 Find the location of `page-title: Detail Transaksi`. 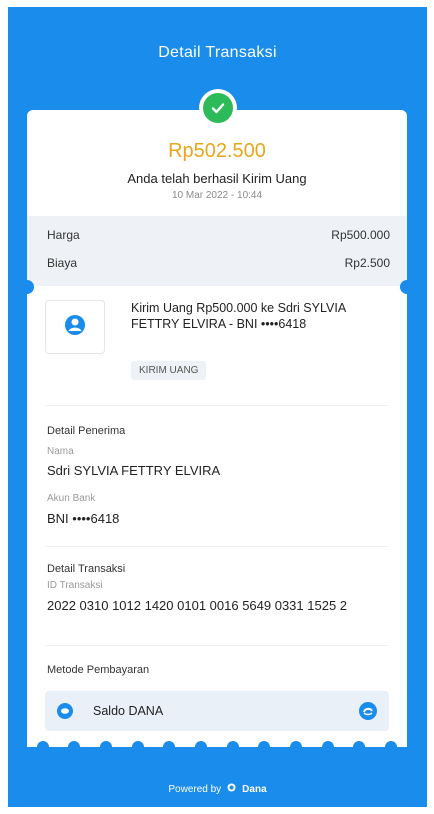

page-title: Detail Transaksi is located at coordinates (217, 52).